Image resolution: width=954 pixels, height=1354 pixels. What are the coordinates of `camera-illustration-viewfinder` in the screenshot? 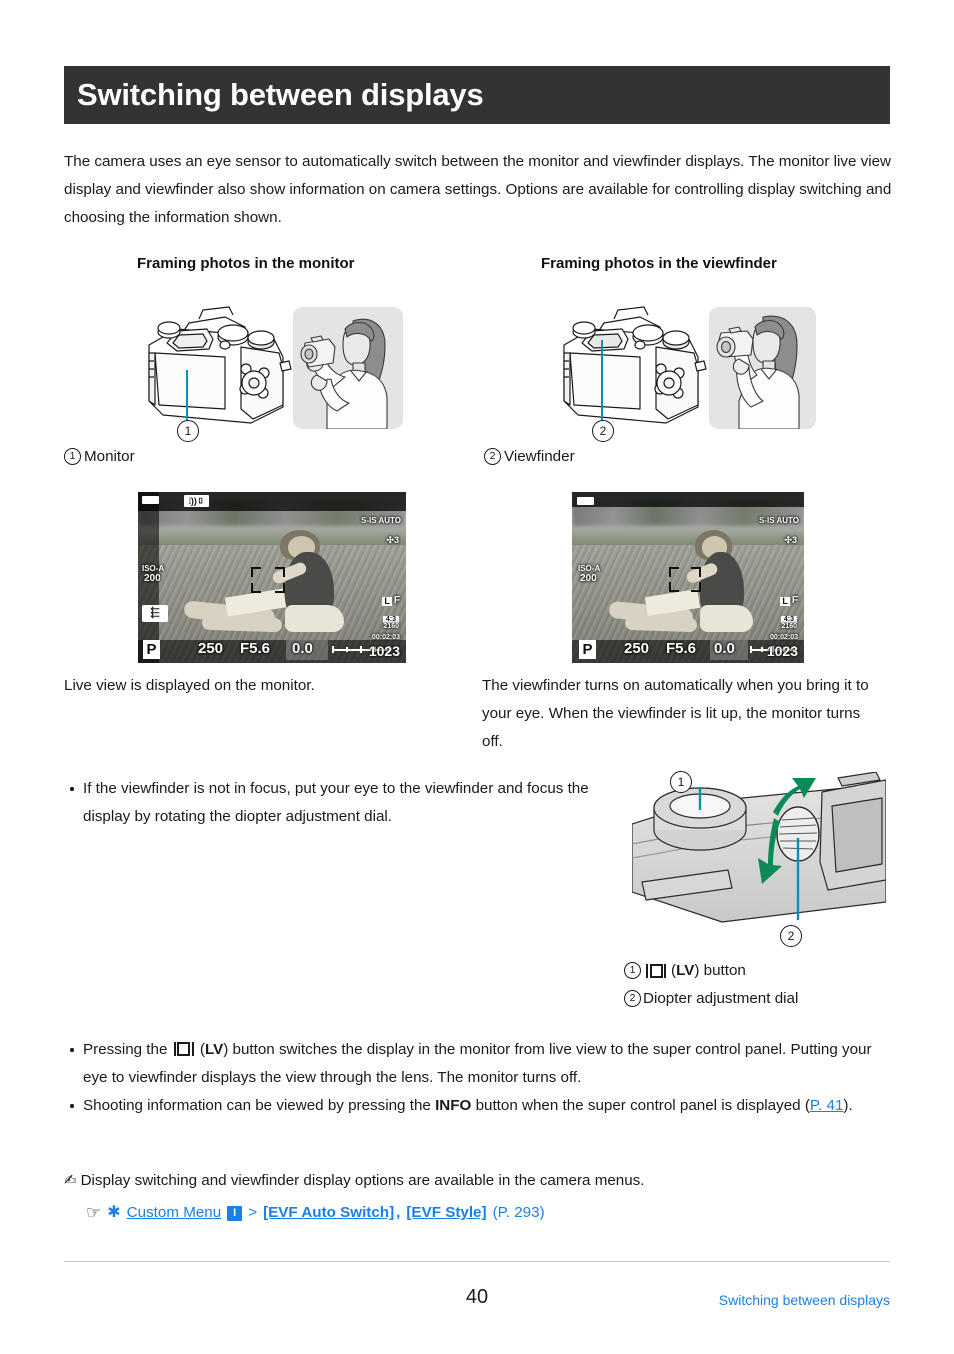 It's located at (638, 371).